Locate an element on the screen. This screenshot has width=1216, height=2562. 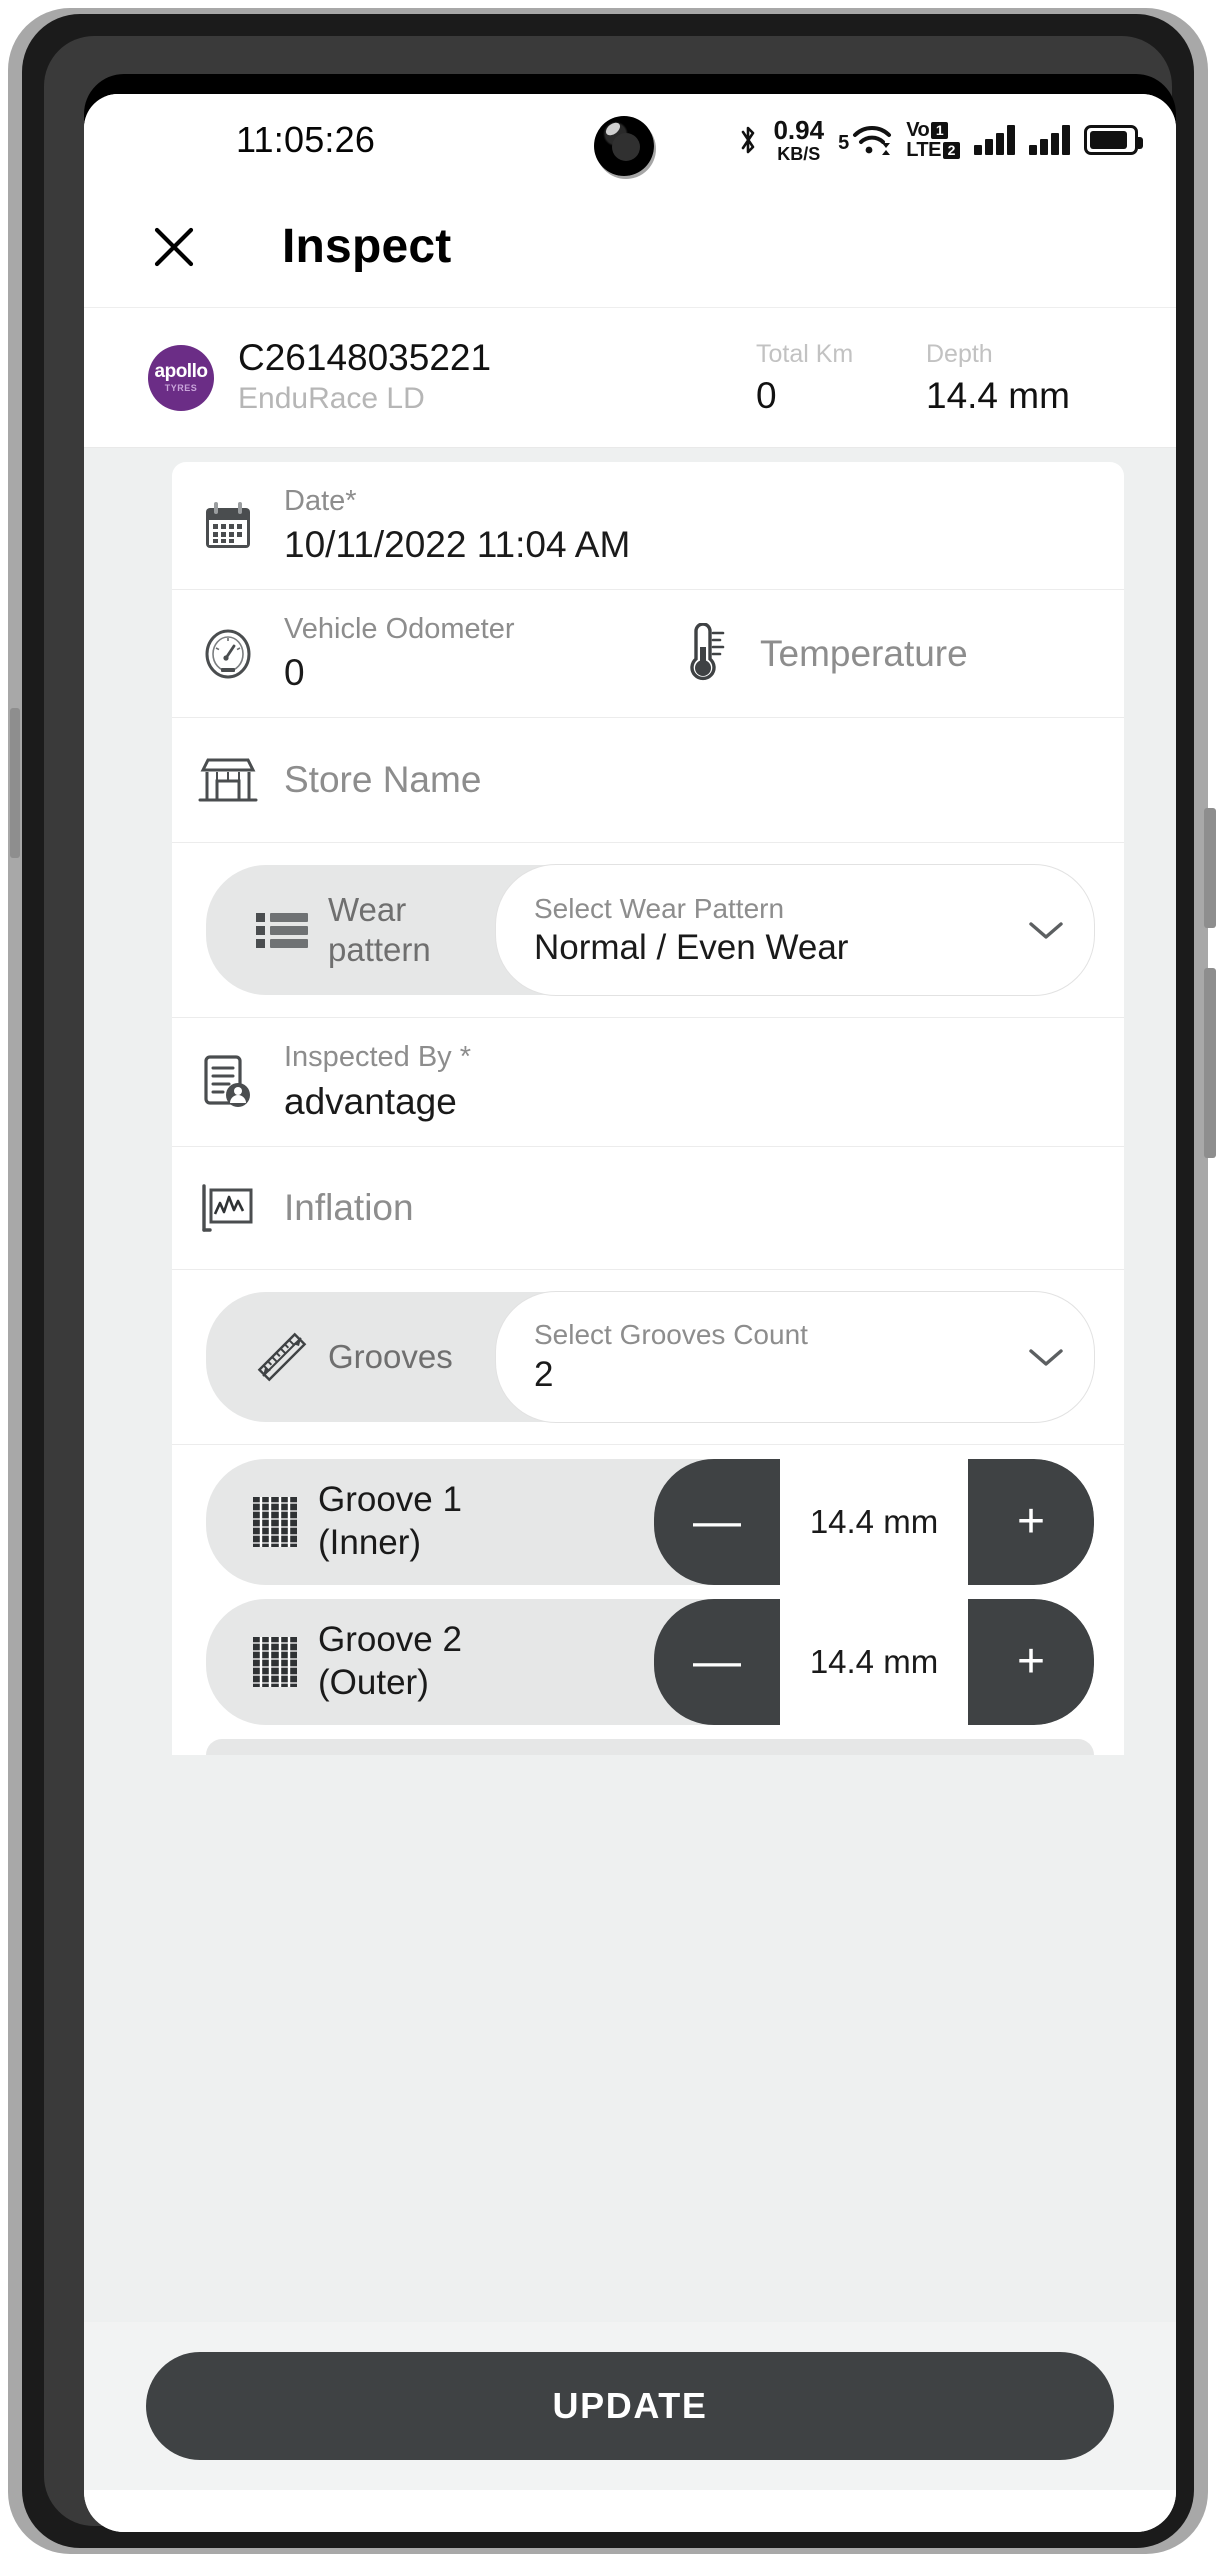
grooves-count-hint: Select Grooves Count is located at coordinates (671, 1335).